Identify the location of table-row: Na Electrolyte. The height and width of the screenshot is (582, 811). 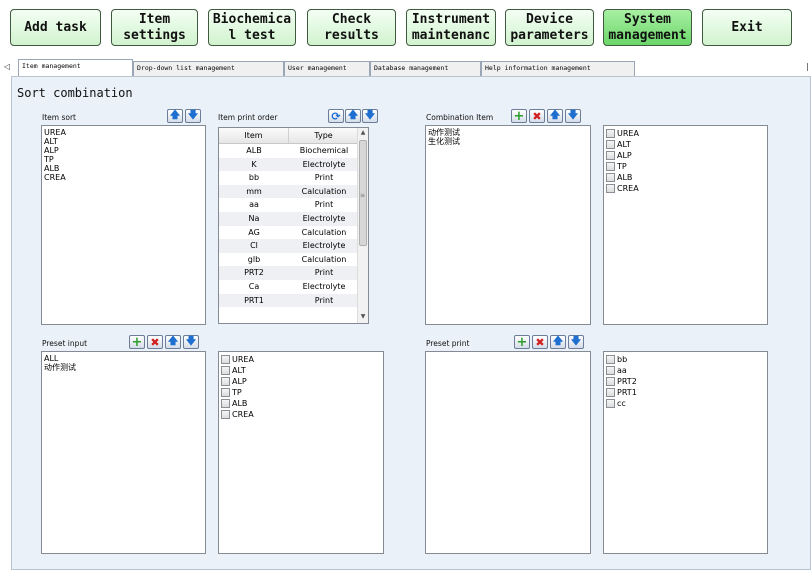
(289, 218).